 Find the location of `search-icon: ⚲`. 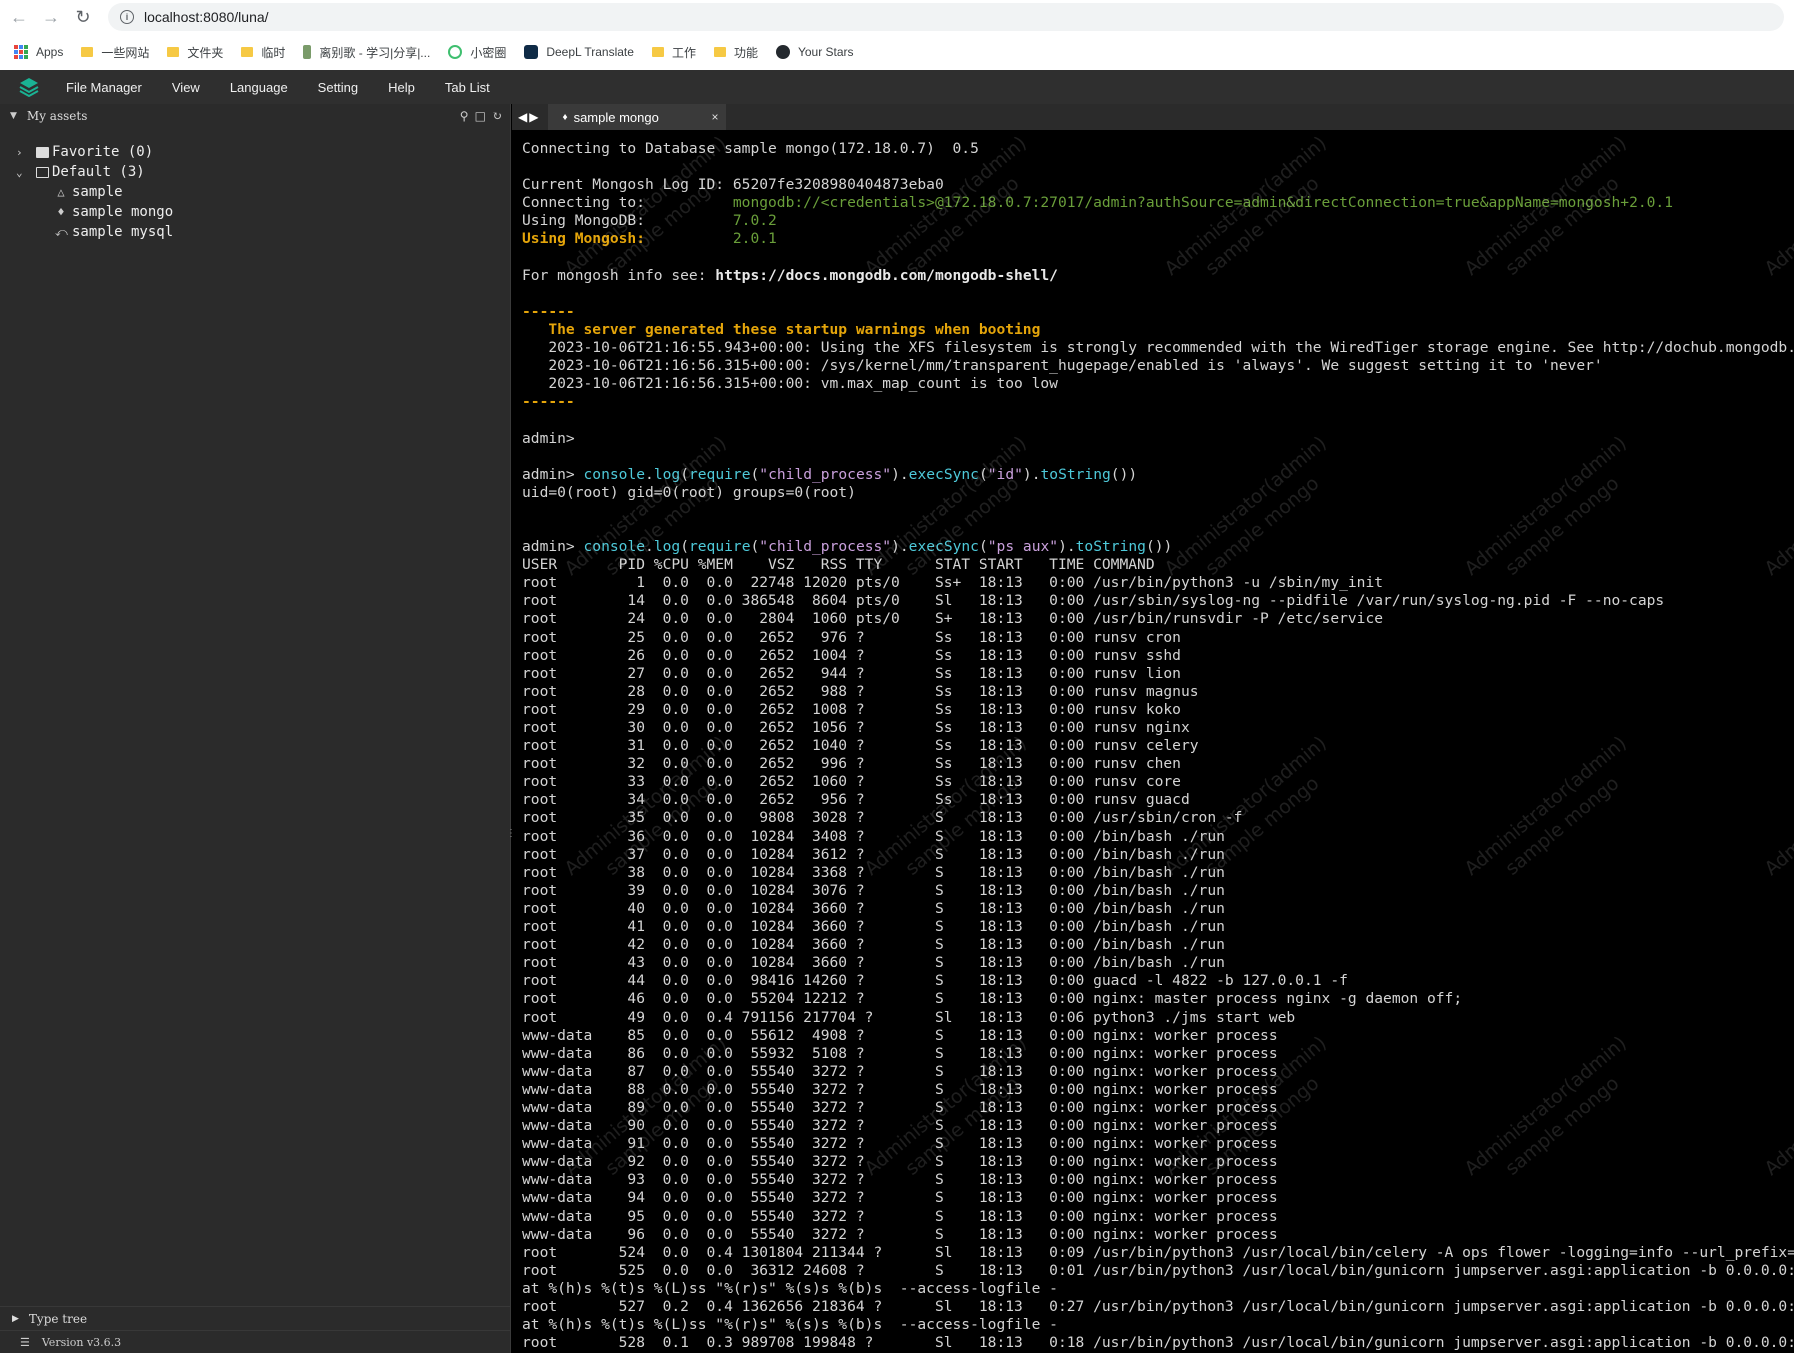

search-icon: ⚲ is located at coordinates (464, 116).